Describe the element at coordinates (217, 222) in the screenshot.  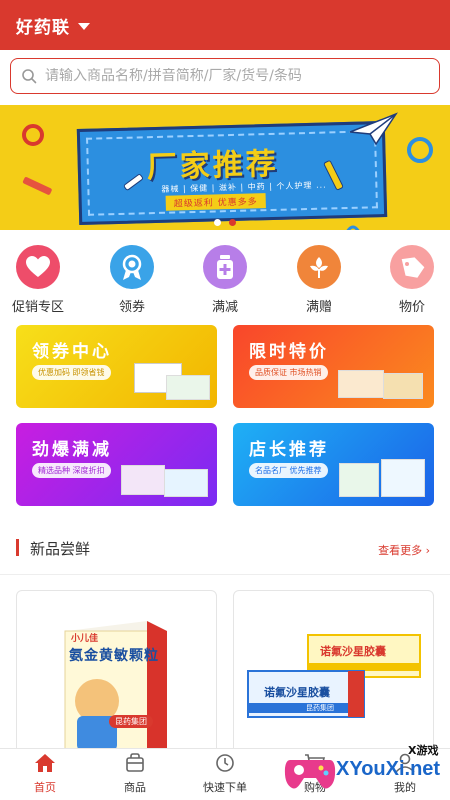
I see `carousel-dot` at that location.